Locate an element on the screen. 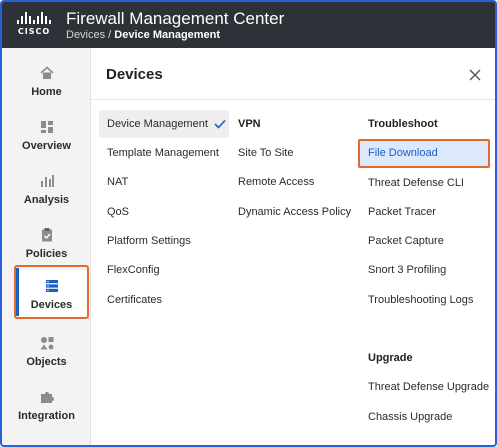  sidebar-item-devices: Devices is located at coordinates (51, 294).